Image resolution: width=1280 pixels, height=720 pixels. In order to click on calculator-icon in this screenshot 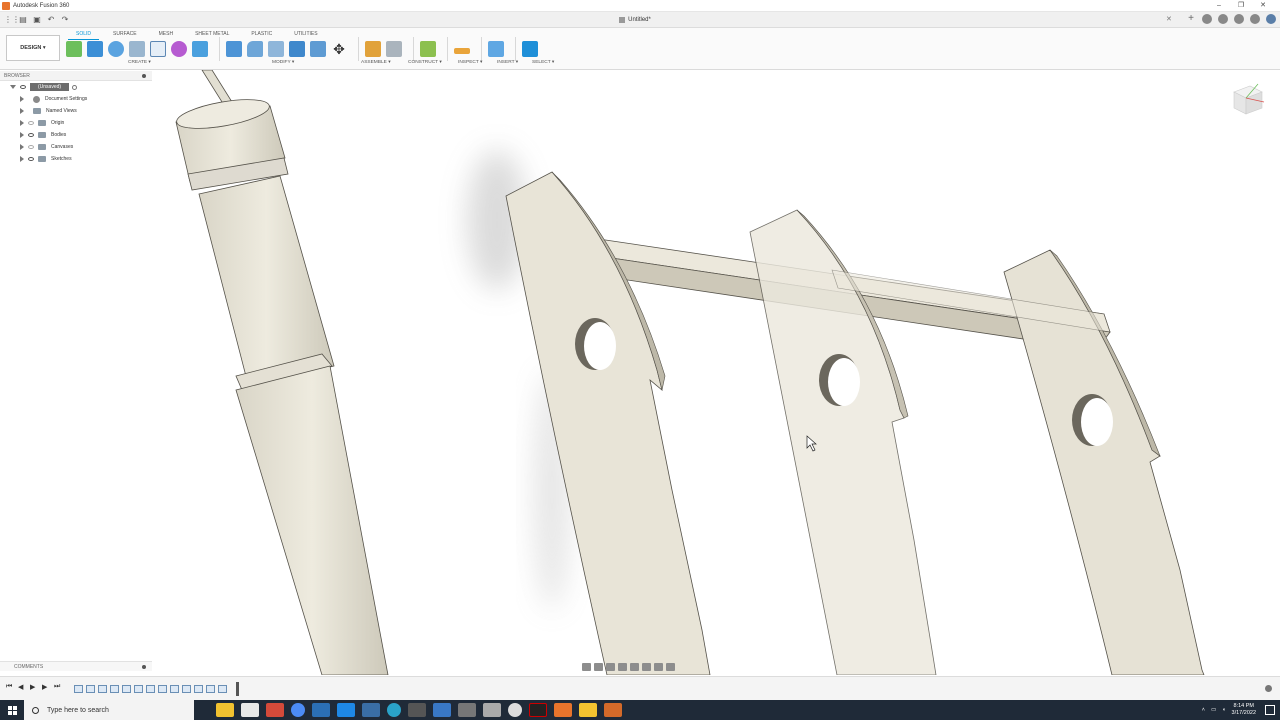, I will do `click(321, 710)`.